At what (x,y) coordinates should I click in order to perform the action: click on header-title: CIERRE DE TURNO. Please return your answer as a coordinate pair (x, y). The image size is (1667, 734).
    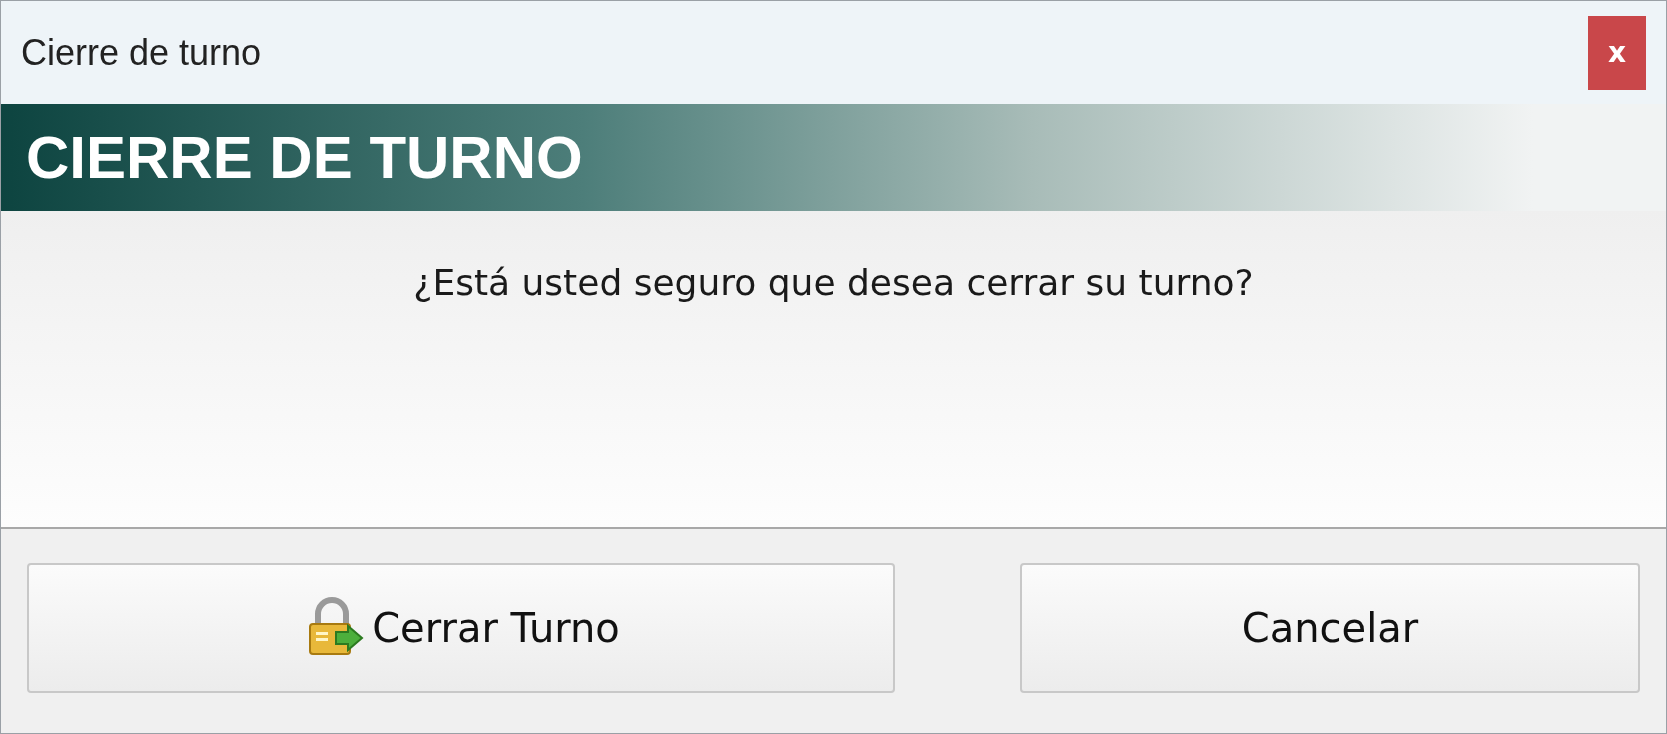
    Looking at the image, I should click on (304, 157).